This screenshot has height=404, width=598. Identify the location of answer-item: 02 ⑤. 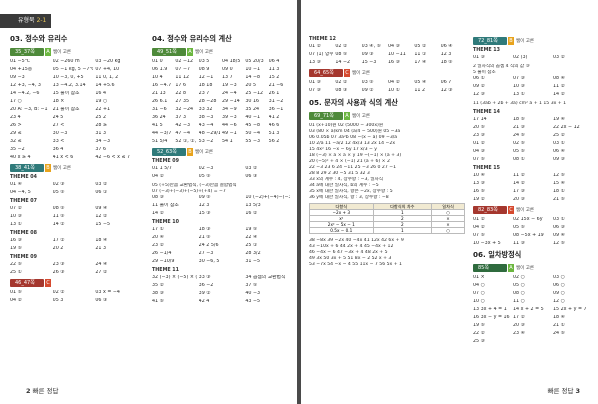
(519, 143).